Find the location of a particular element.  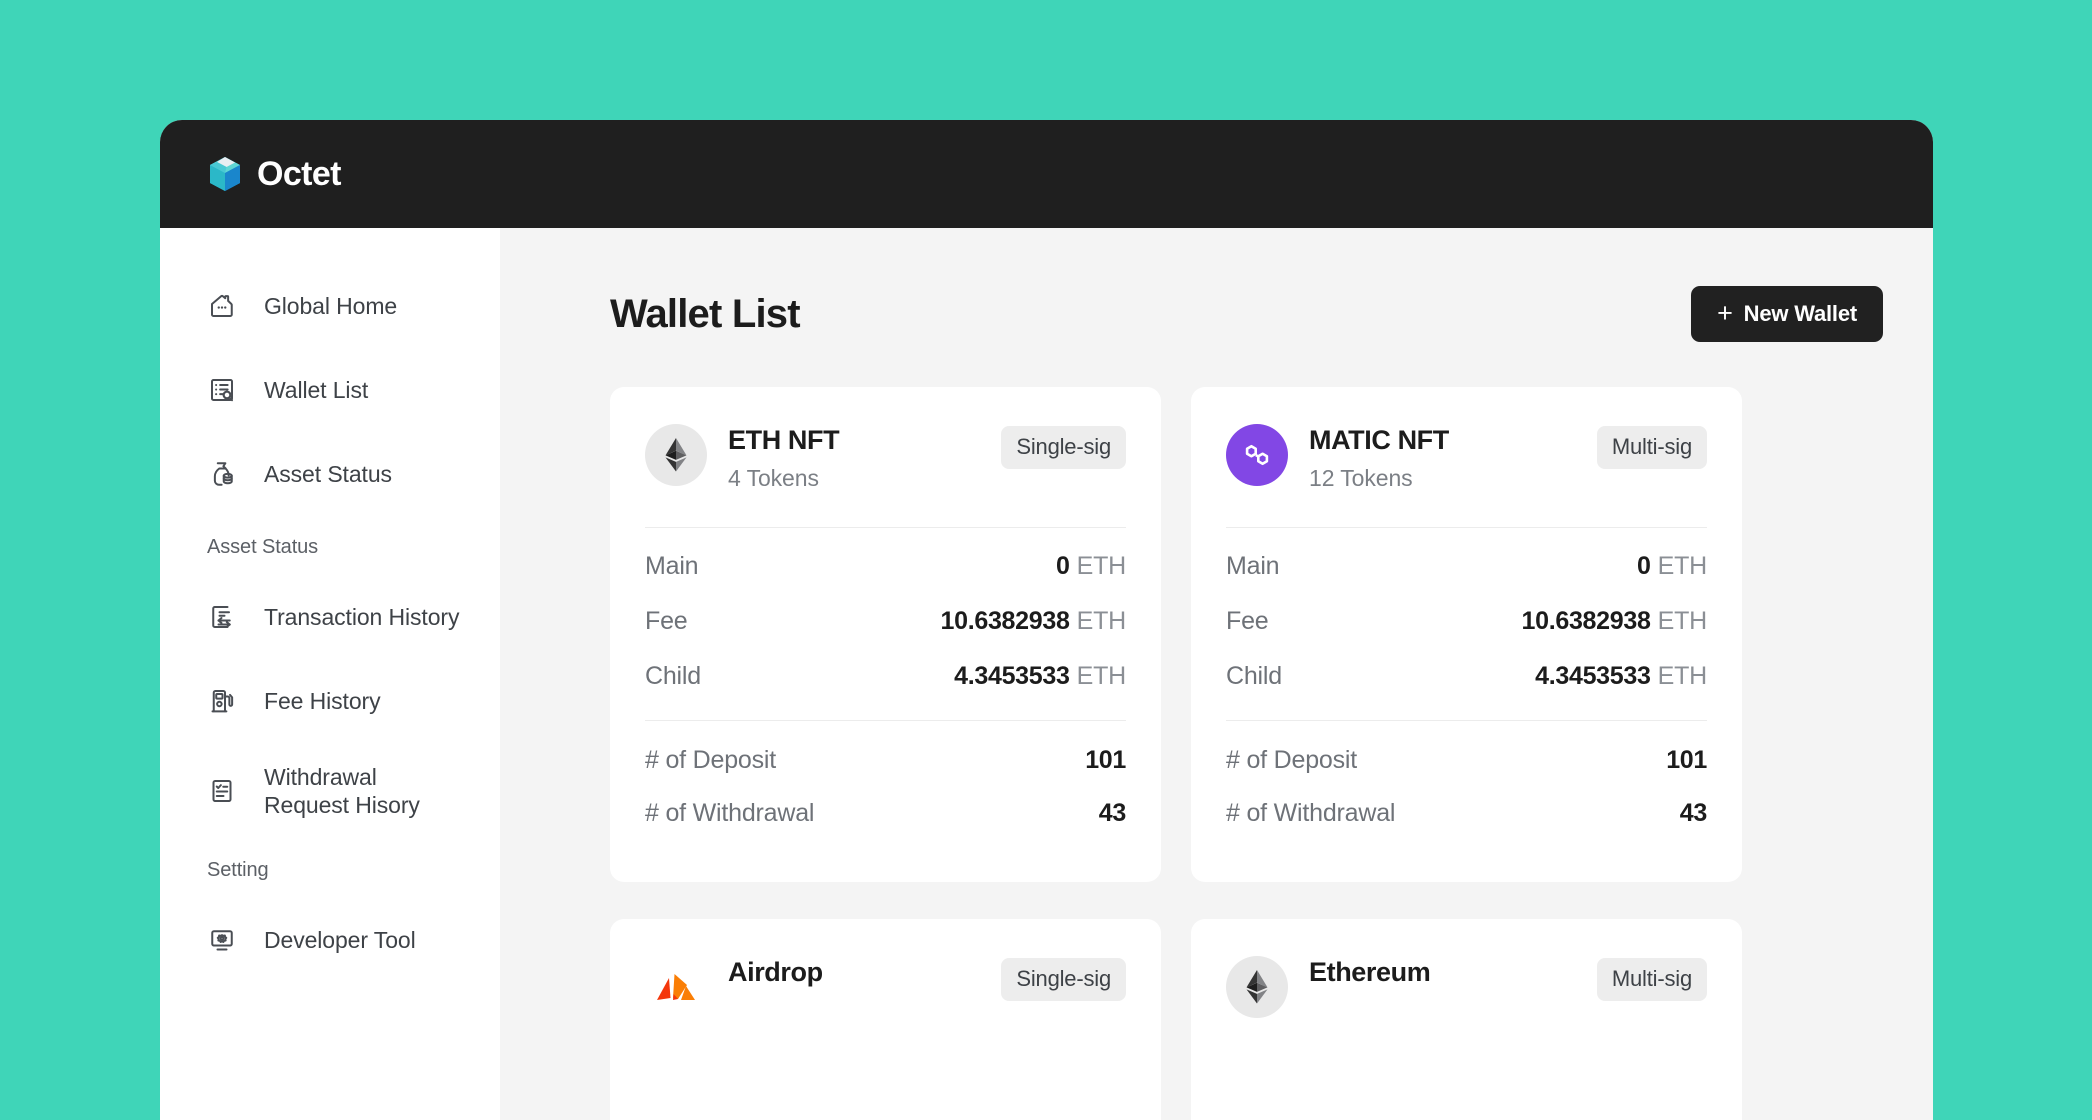

wallet-card-header: MATIC NFT 12 Tokens Multi-sig is located at coordinates (1466, 456).